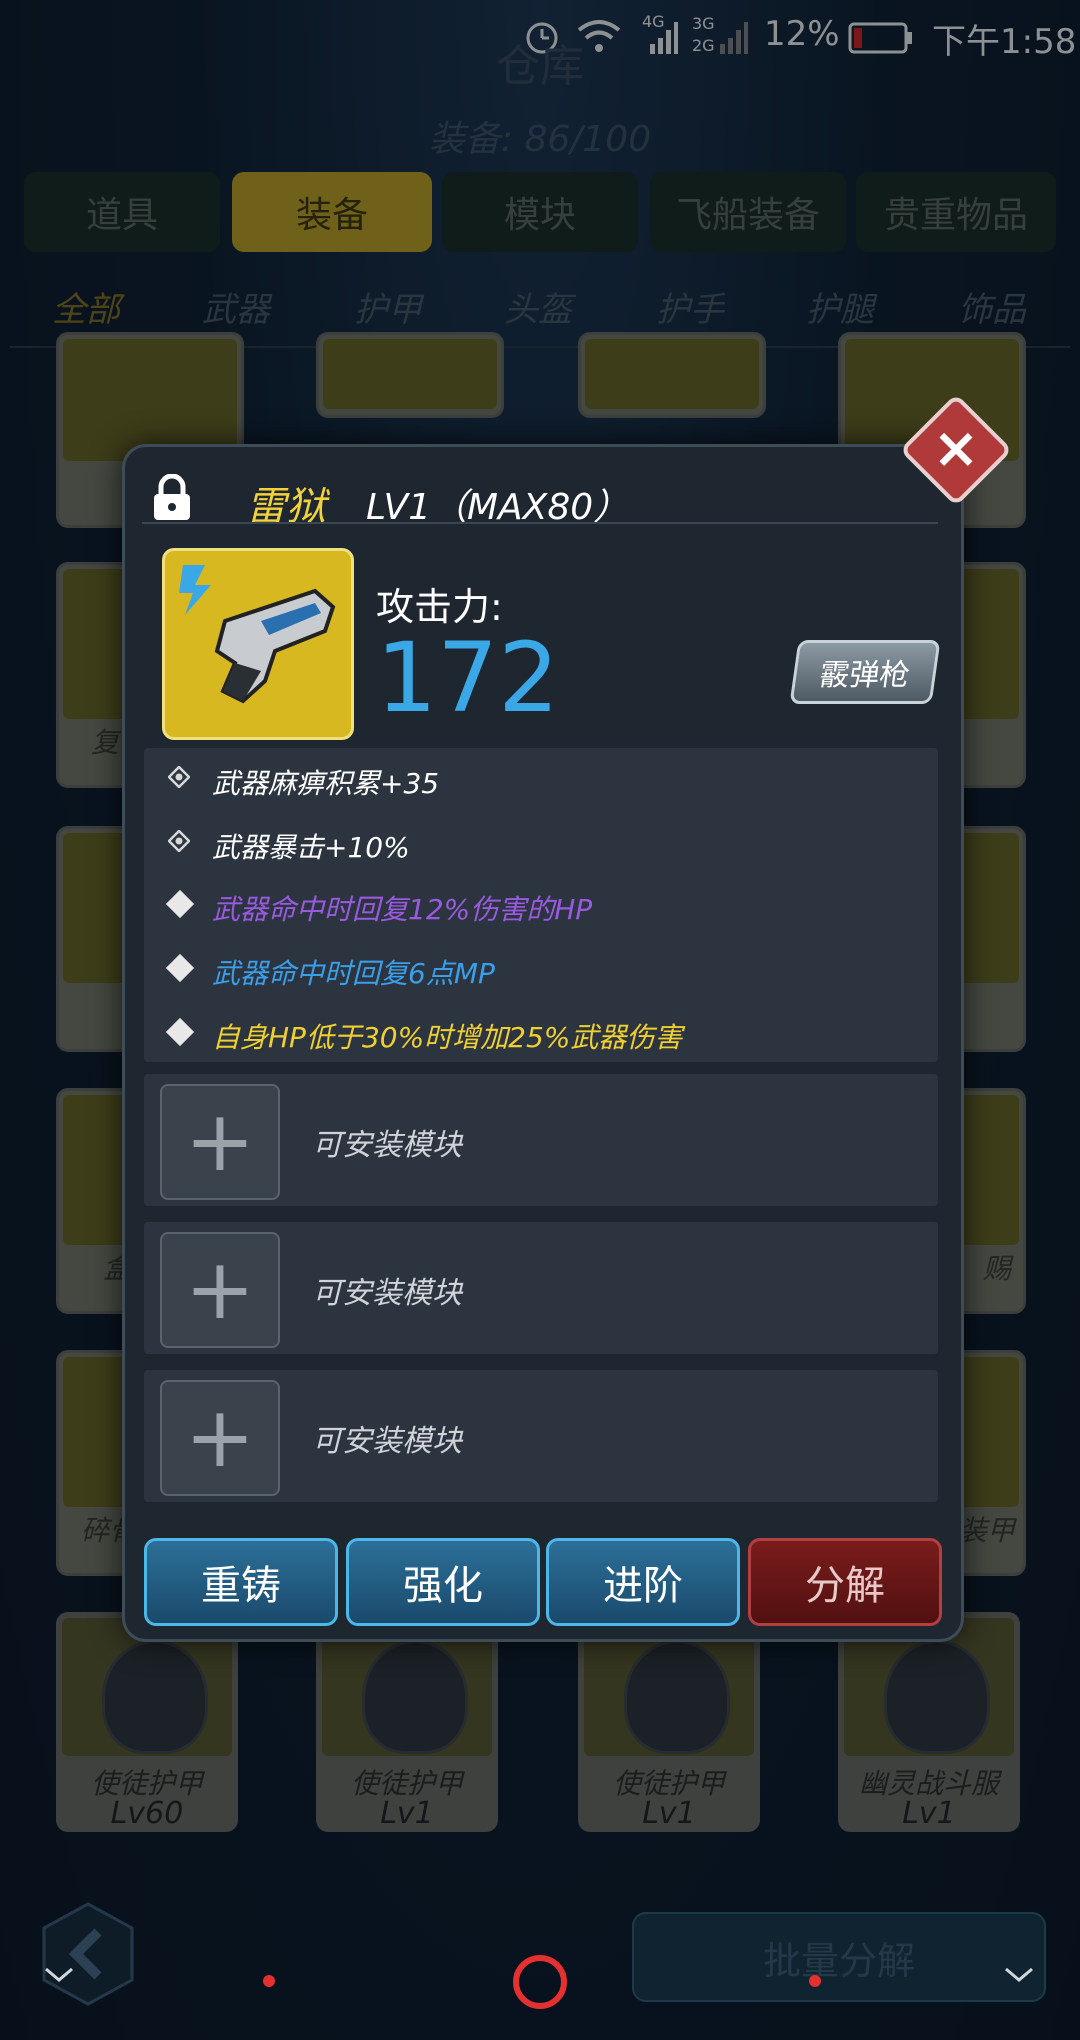 Image resolution: width=1080 pixels, height=2040 pixels. Describe the element at coordinates (88, 1954) in the screenshot. I see `back-button` at that location.